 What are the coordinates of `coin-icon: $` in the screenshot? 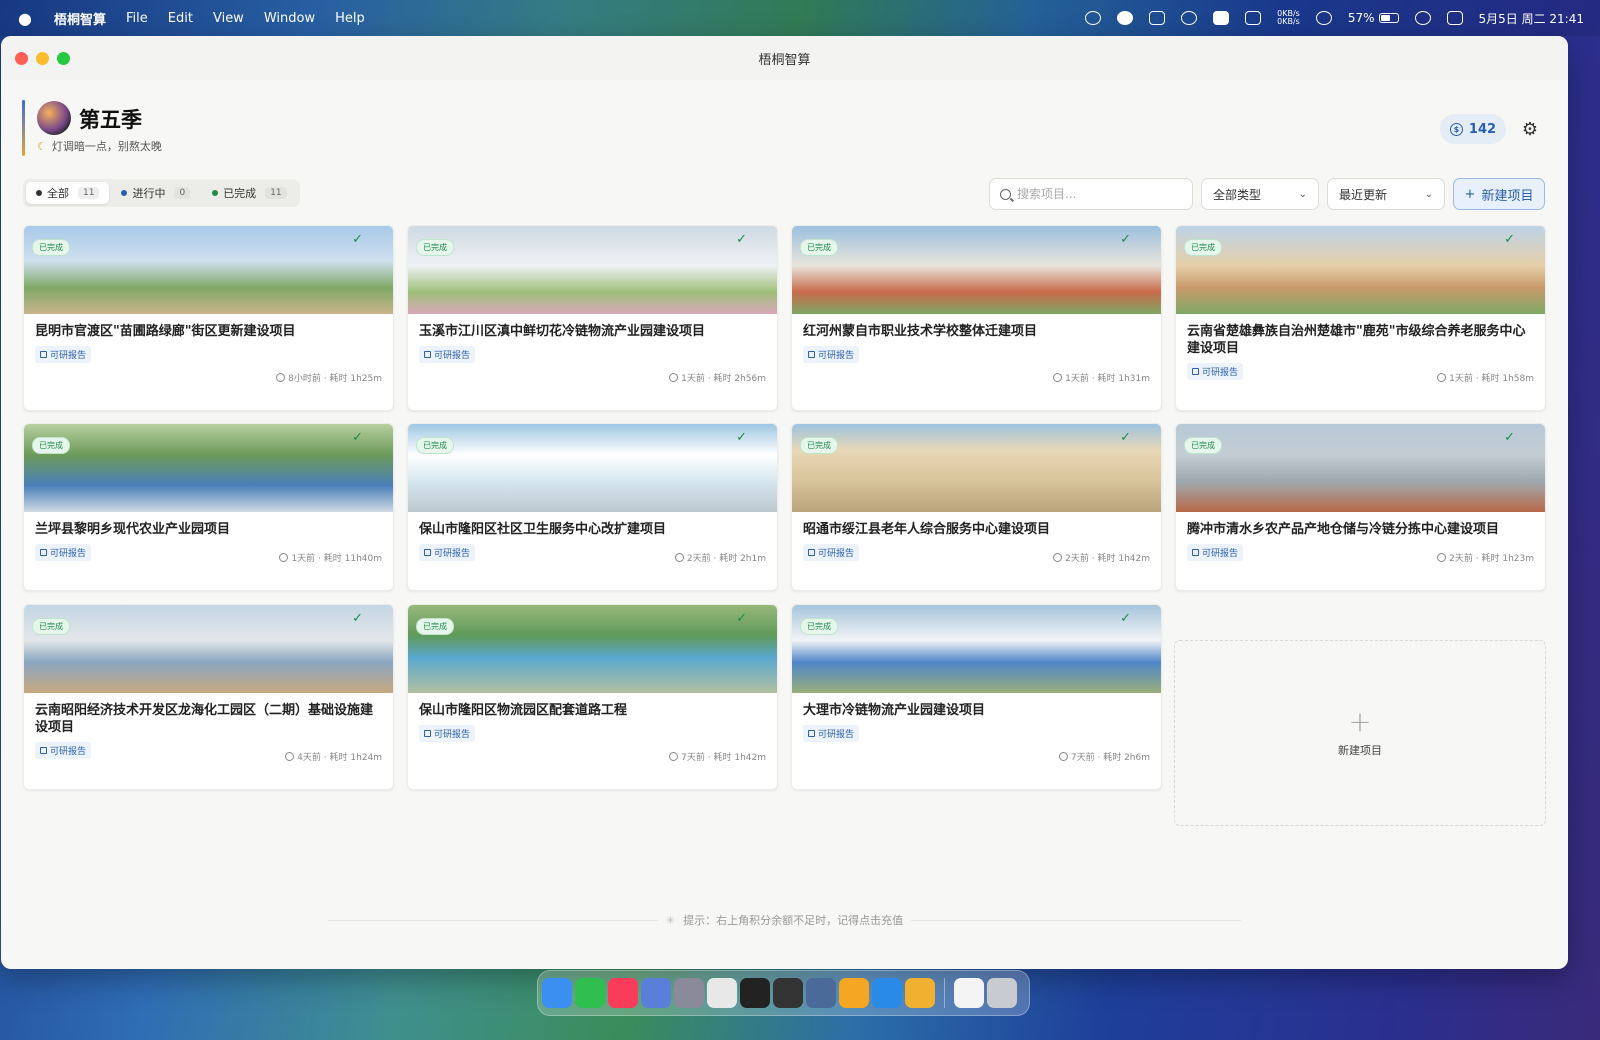 It's located at (1456, 129).